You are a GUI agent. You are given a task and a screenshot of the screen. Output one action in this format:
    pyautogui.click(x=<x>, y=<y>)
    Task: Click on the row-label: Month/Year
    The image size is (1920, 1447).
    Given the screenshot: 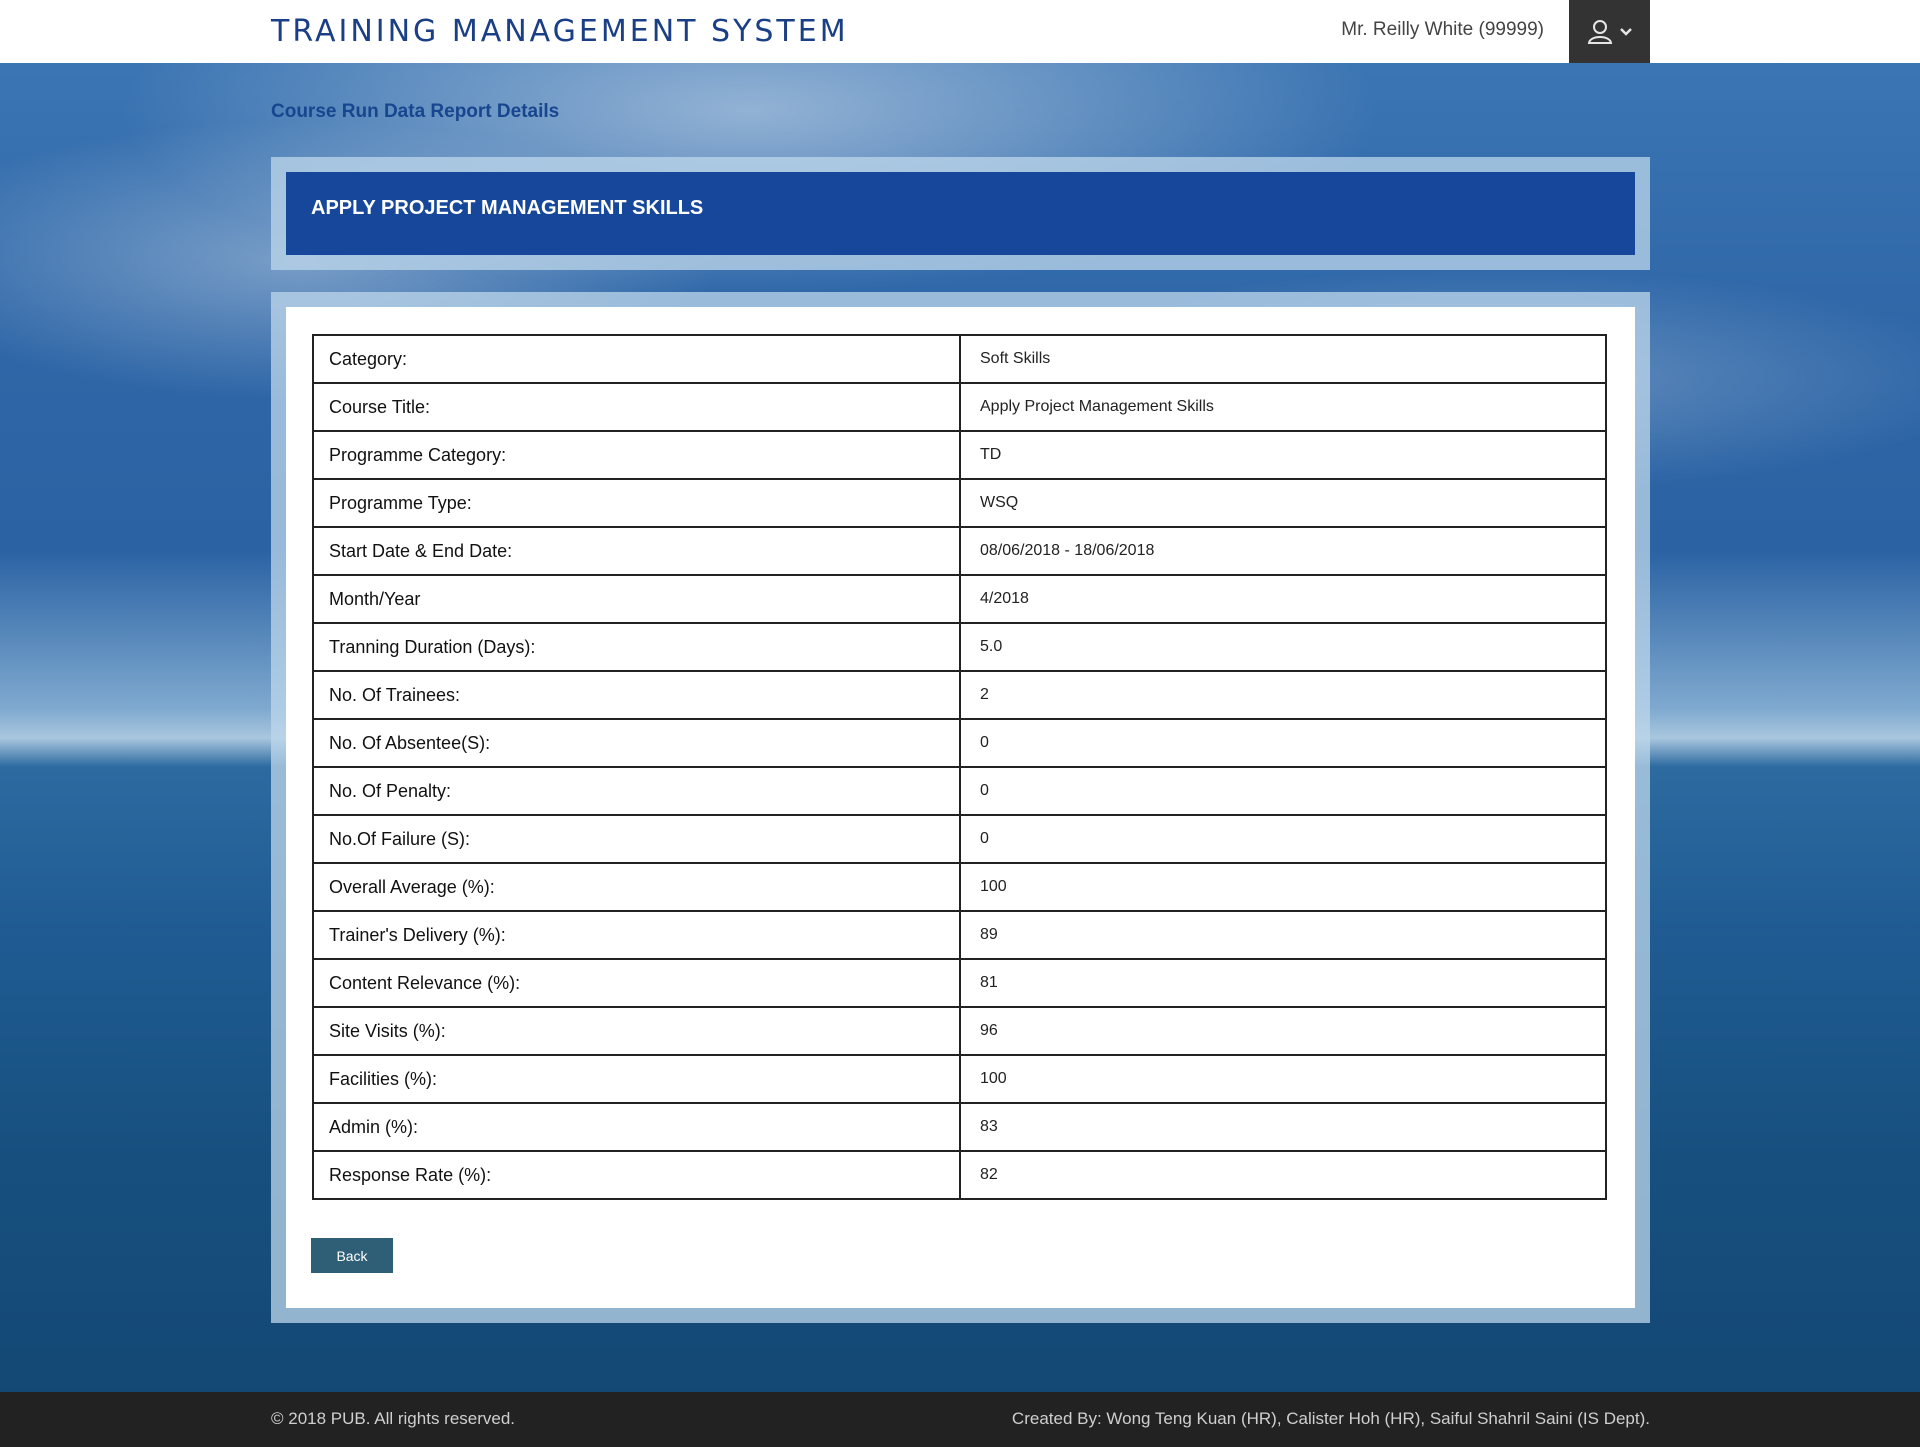 What is the action you would take?
    pyautogui.click(x=636, y=599)
    